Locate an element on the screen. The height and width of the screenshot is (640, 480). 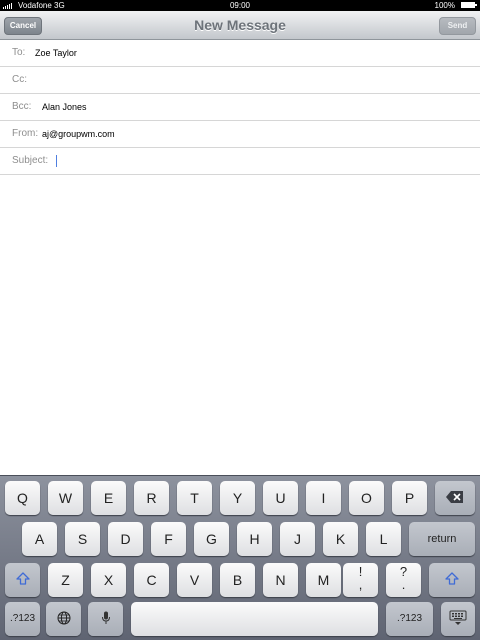
key-r: R is located at coordinates (151, 498).